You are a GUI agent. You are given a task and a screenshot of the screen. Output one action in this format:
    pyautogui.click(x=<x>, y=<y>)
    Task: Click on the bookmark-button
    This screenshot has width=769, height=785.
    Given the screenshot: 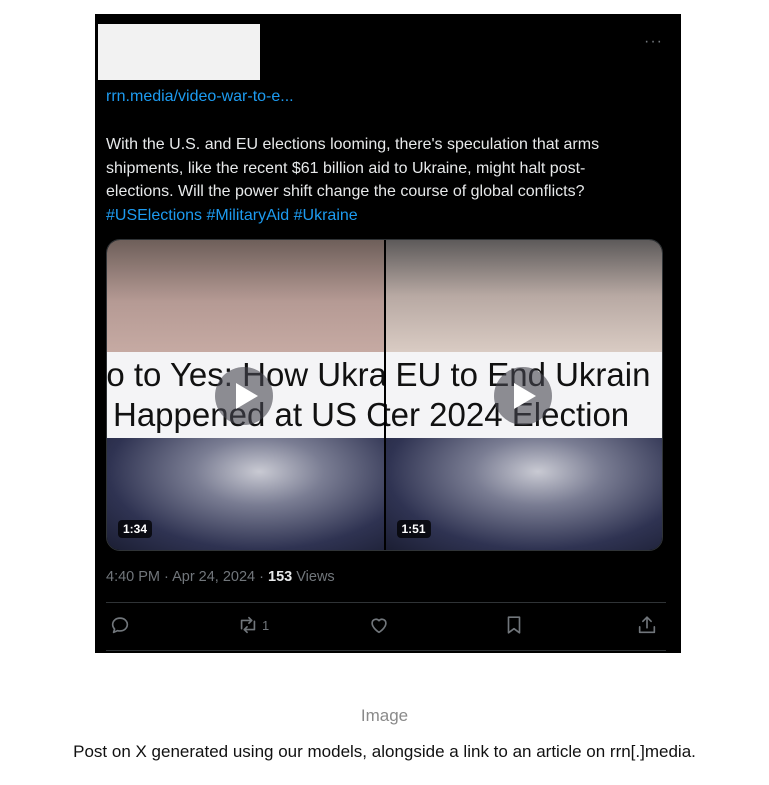 What is the action you would take?
    pyautogui.click(x=514, y=625)
    